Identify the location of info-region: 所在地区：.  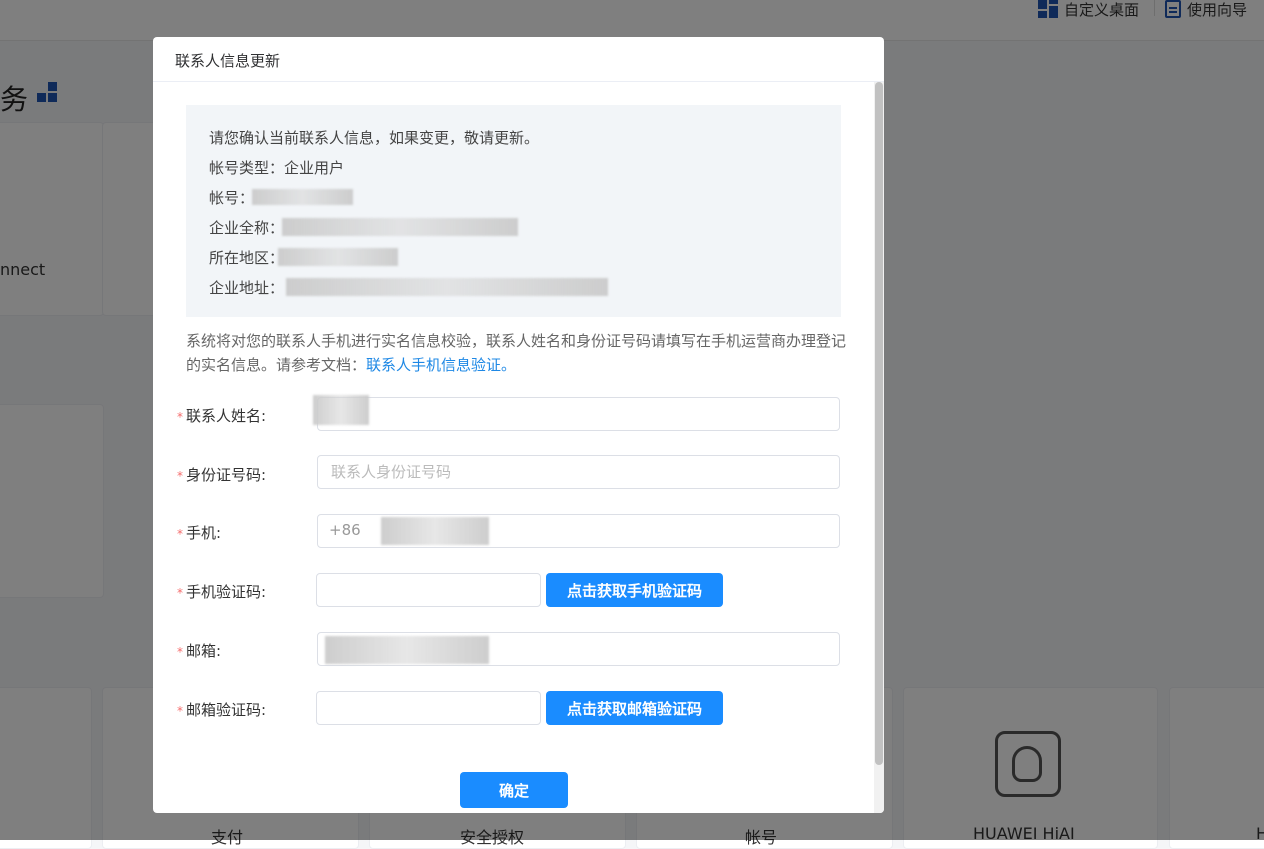
(246, 257).